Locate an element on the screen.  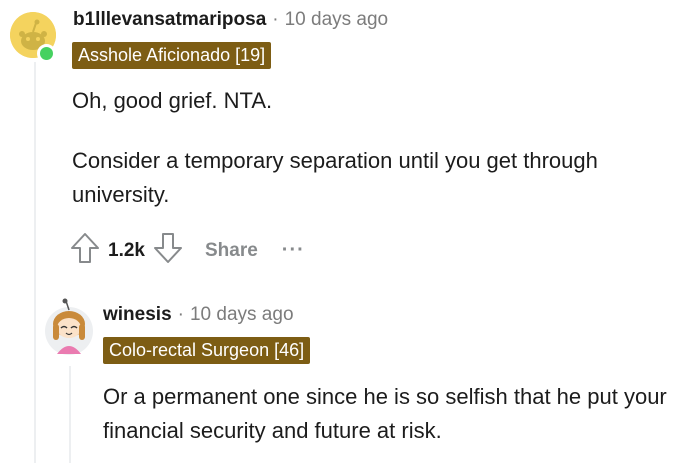
comment-actions: 1.2k Share ··· is located at coordinates (187, 250).